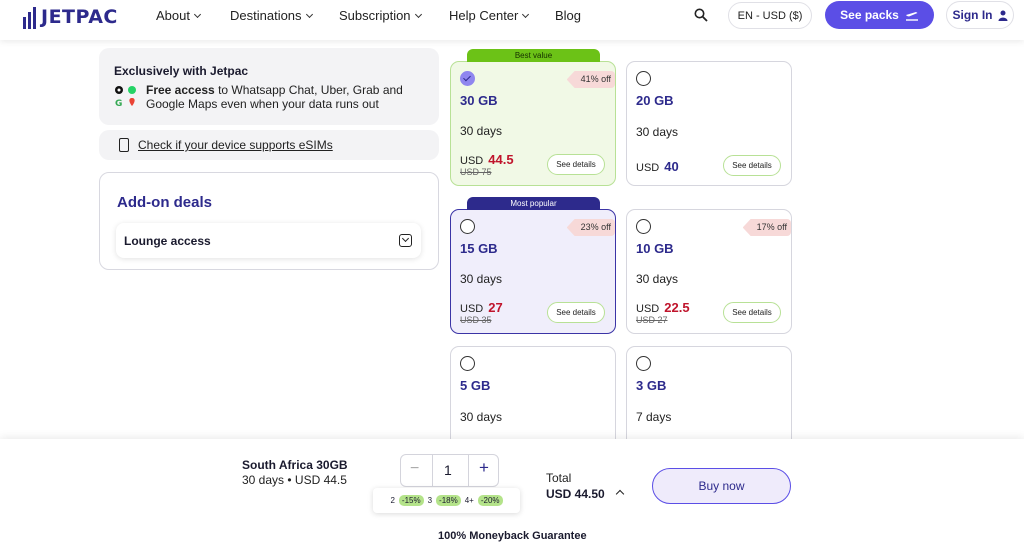 The image size is (1024, 546). Describe the element at coordinates (467, 78) in the screenshot. I see `selected-check-icon` at that location.